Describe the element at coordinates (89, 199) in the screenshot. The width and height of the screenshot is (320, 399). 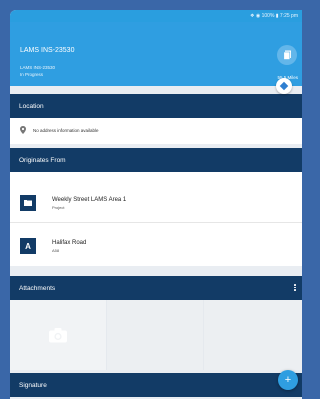
I see `origin-item-title: Weekly Street LAMS Area 1` at that location.